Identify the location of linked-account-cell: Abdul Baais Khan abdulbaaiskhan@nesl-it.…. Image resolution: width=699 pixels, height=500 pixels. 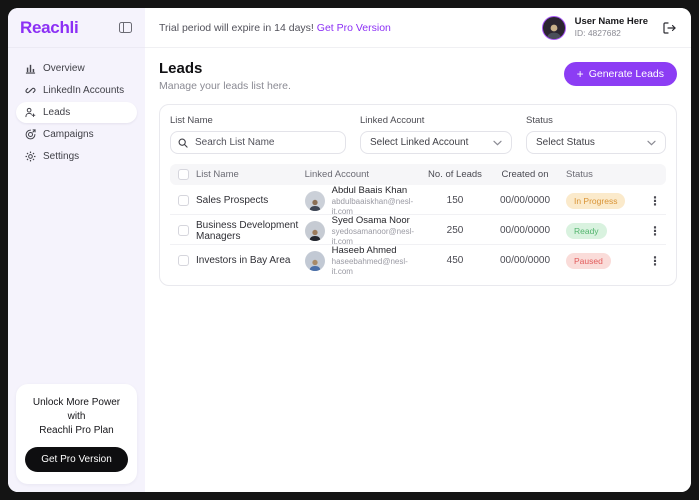
(365, 201).